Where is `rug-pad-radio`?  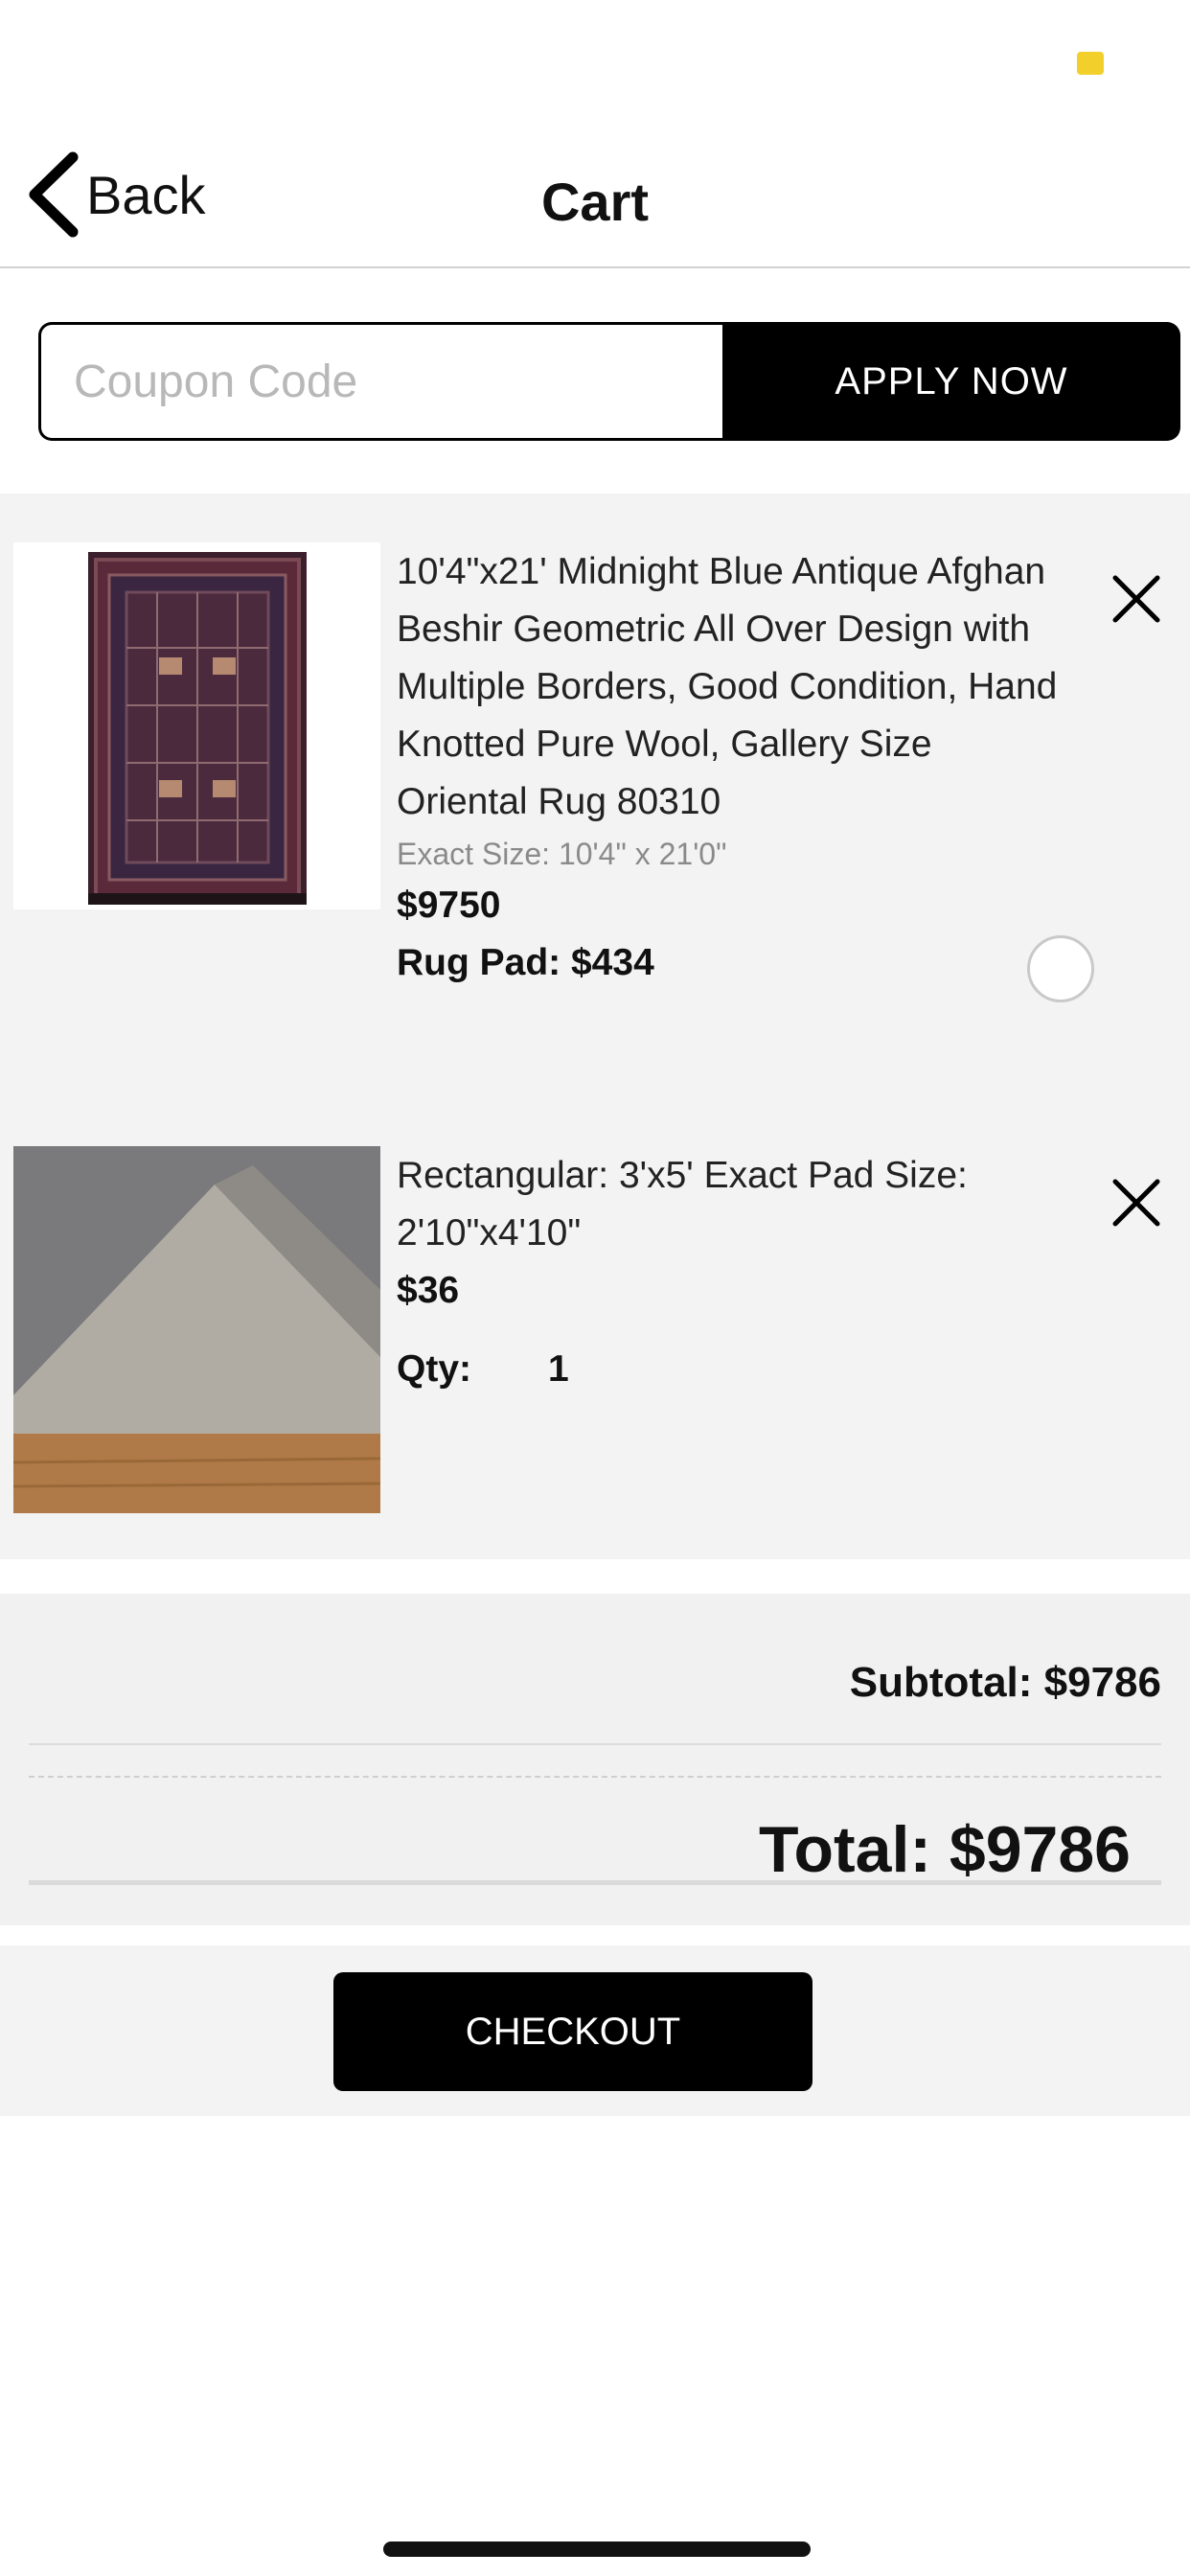
rug-pad-radio is located at coordinates (1061, 968).